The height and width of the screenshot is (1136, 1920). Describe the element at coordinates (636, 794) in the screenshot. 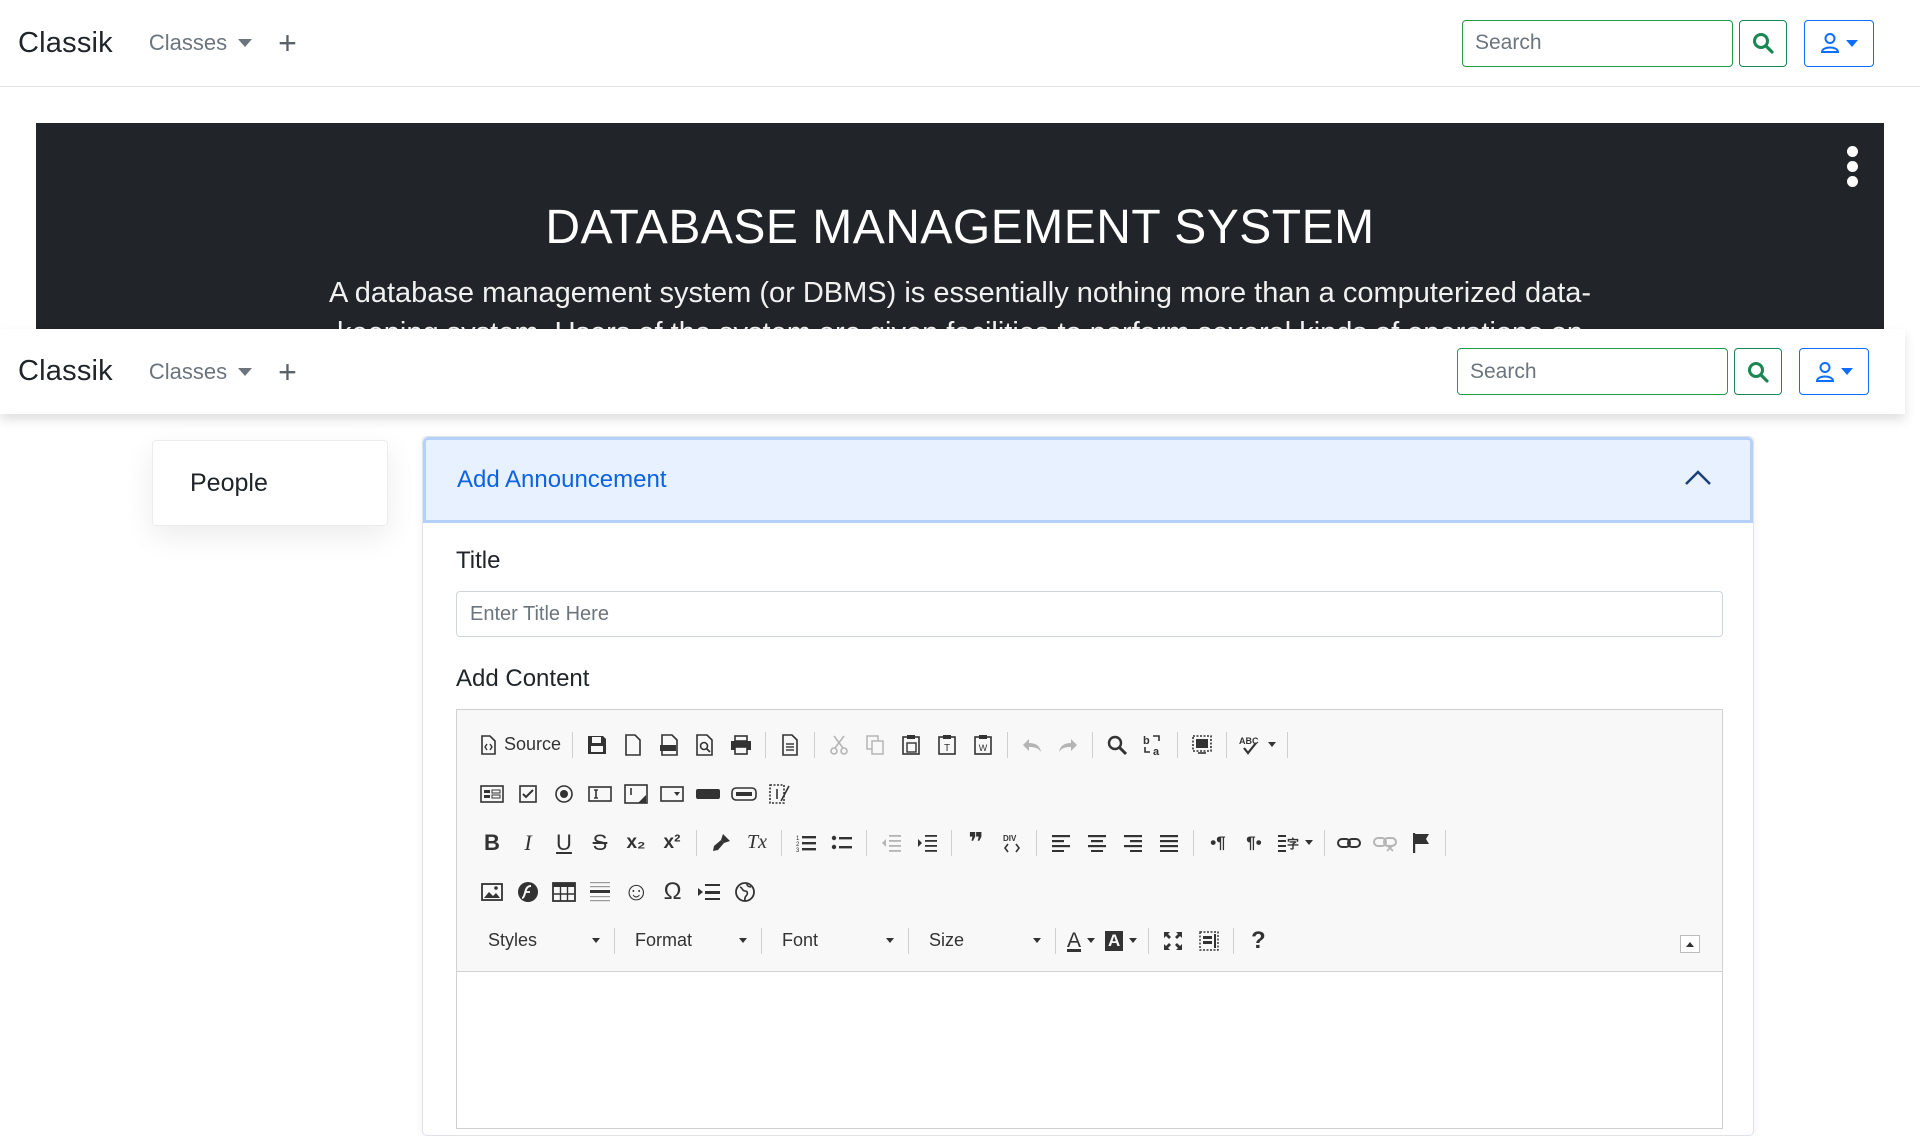

I see `textarea-button` at that location.